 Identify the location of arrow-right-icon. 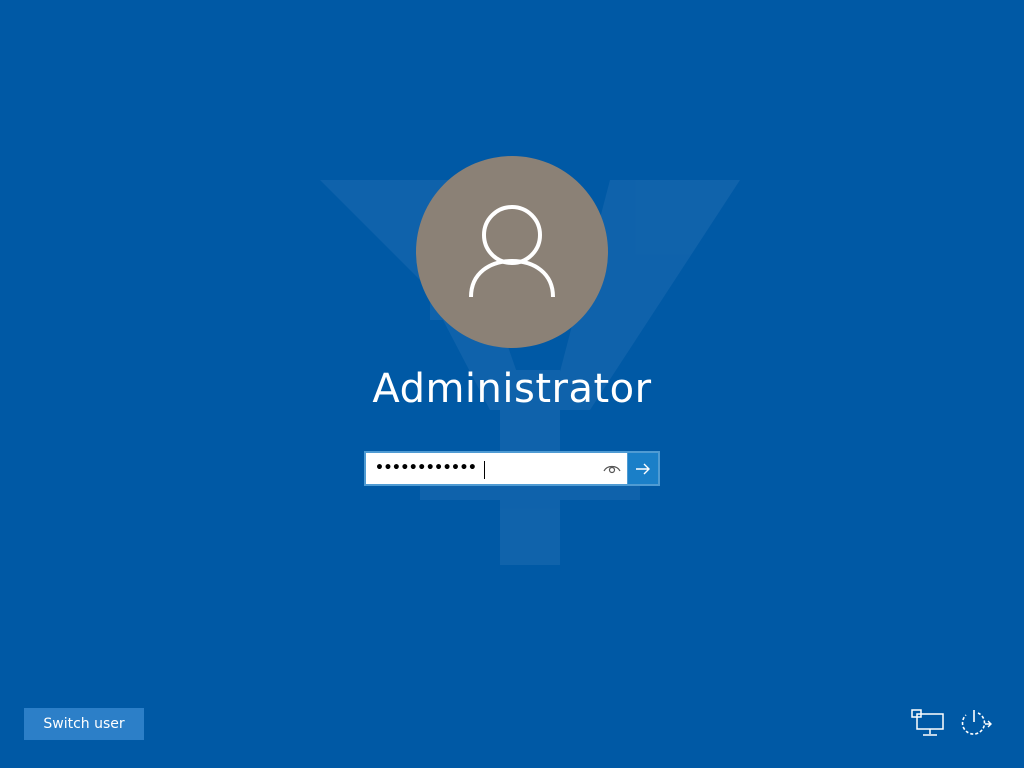
(643, 468).